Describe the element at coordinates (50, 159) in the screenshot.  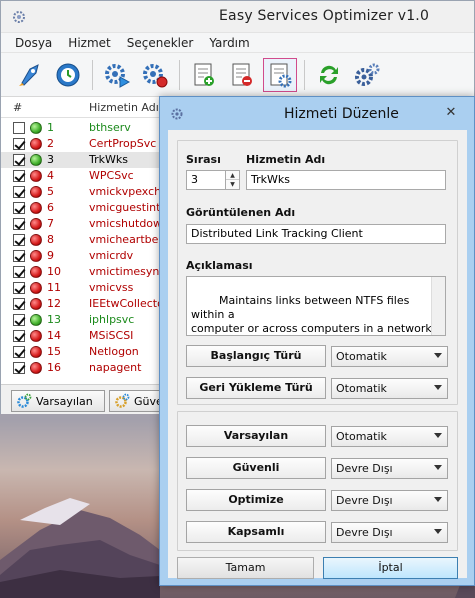
I see `row-number: 3` at that location.